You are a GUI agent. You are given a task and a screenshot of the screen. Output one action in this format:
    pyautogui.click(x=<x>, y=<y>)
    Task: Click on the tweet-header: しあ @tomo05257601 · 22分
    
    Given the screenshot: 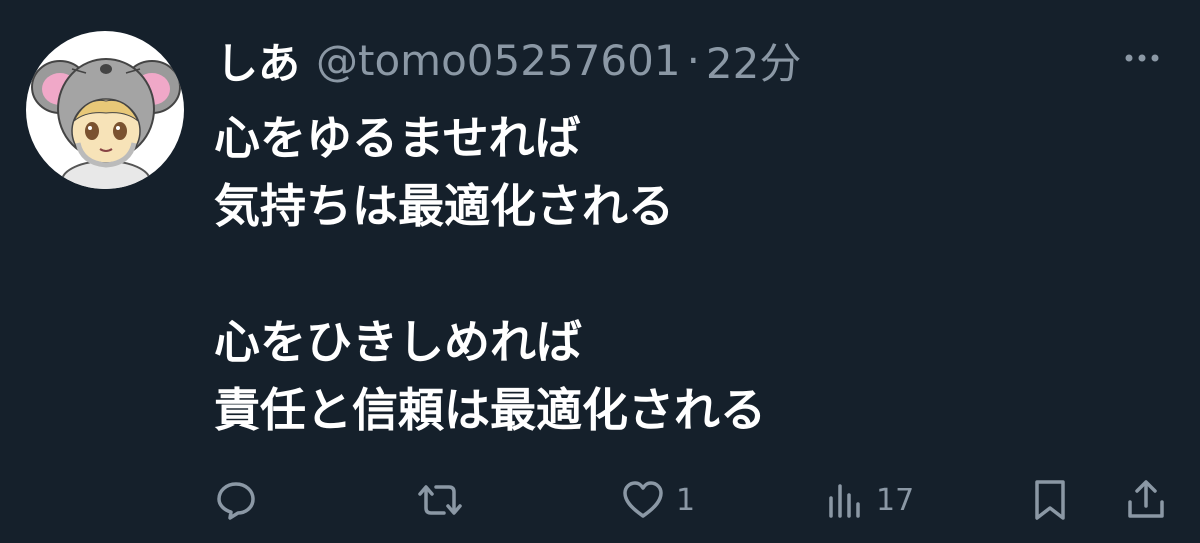 What is the action you would take?
    pyautogui.click(x=508, y=60)
    